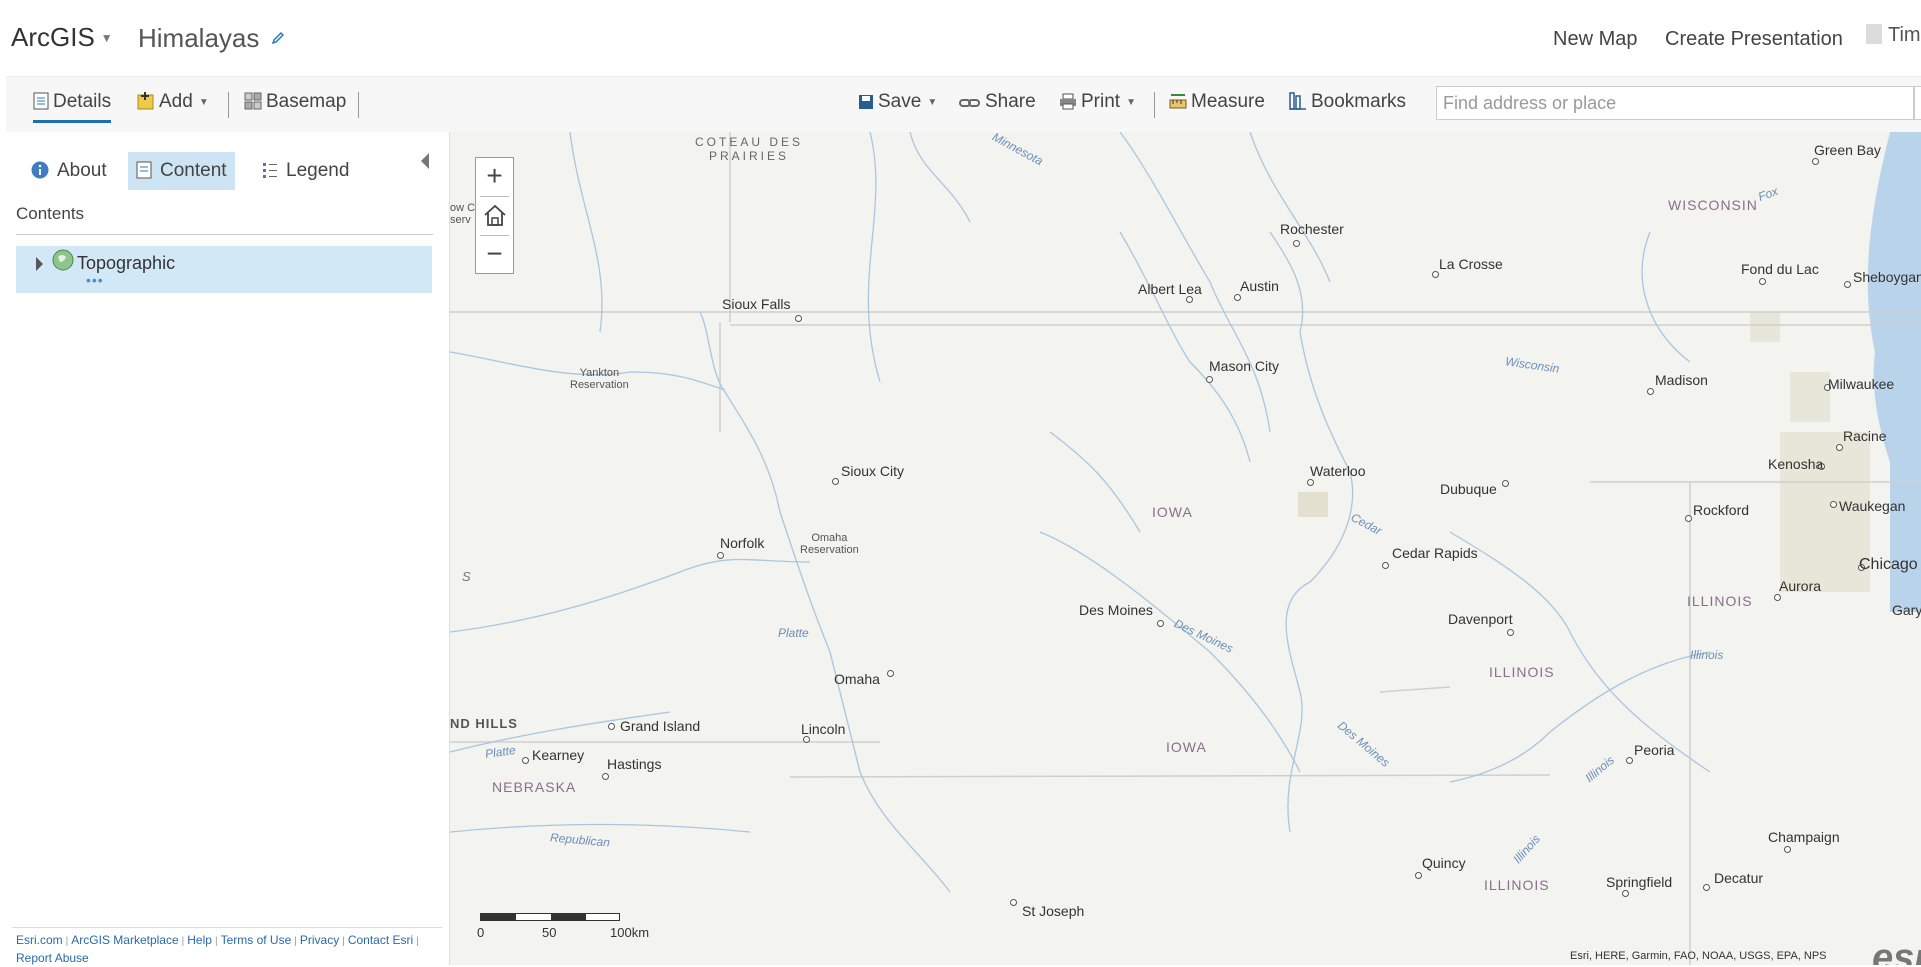 The height and width of the screenshot is (967, 1921). What do you see at coordinates (1595, 39) in the screenshot?
I see `new-map-link: New Map` at bounding box center [1595, 39].